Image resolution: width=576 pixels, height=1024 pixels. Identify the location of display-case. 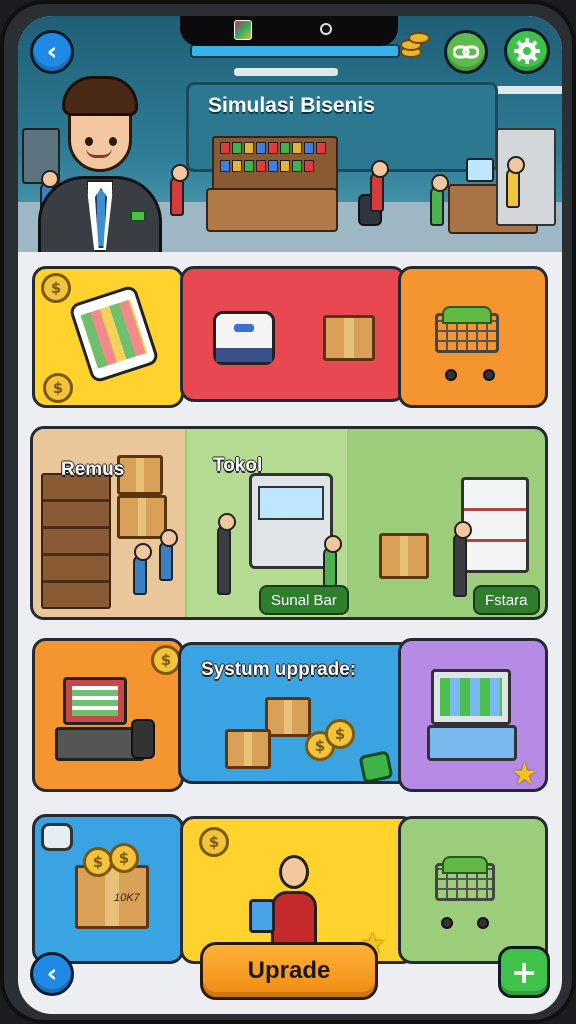
(291, 521).